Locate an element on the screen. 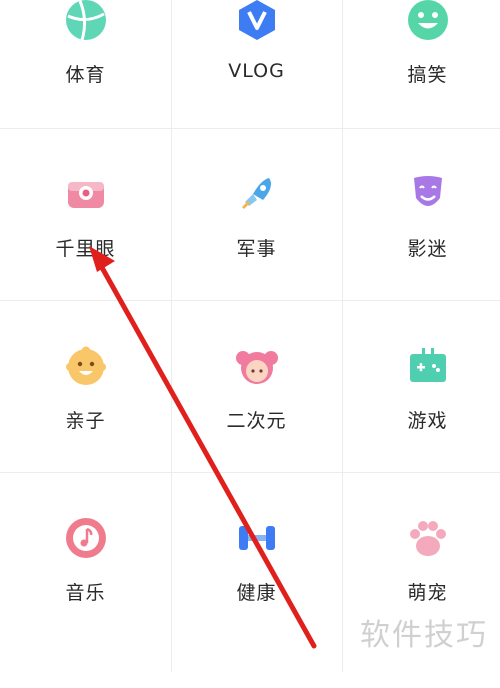  vlog-icon is located at coordinates (256, 20).